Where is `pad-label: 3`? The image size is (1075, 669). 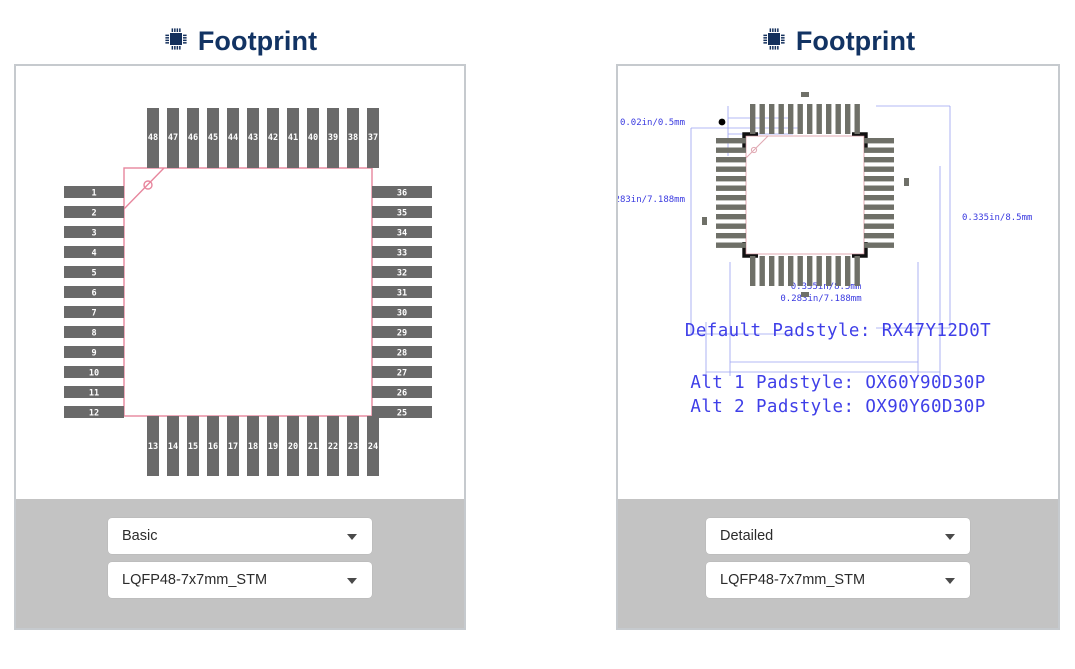
pad-label: 3 is located at coordinates (93, 234).